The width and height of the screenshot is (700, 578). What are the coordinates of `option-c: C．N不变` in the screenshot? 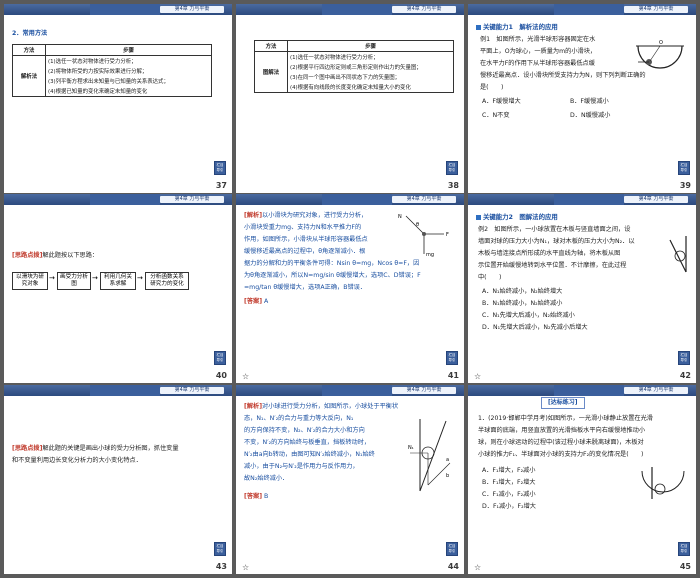 It's located at (496, 116).